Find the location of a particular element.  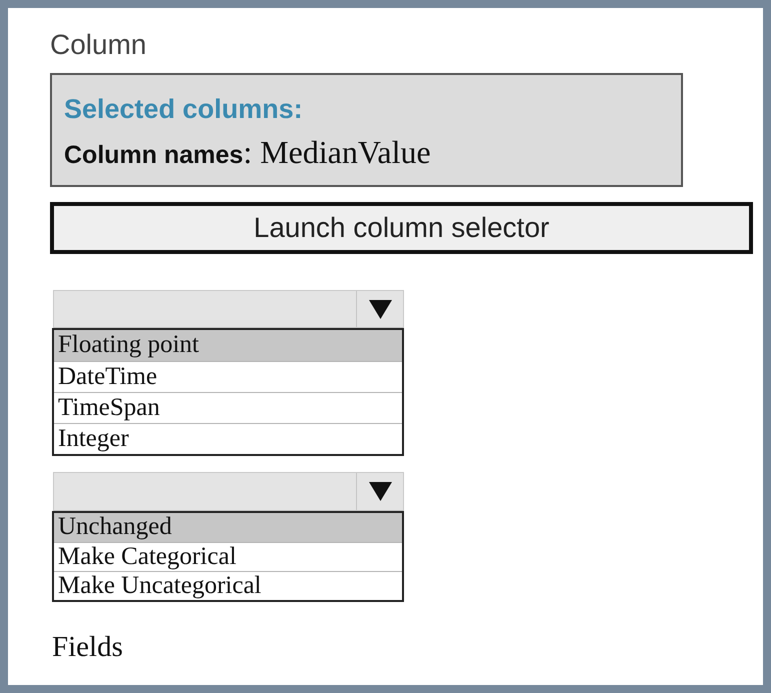

section-label: Column is located at coordinates (98, 45).